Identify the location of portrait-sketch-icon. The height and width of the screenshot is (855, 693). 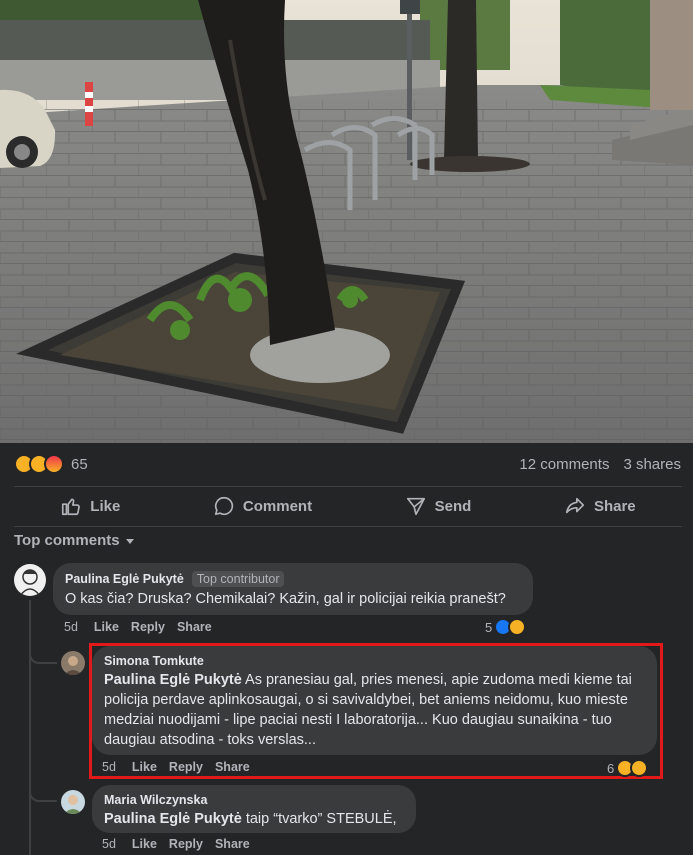
(30, 582).